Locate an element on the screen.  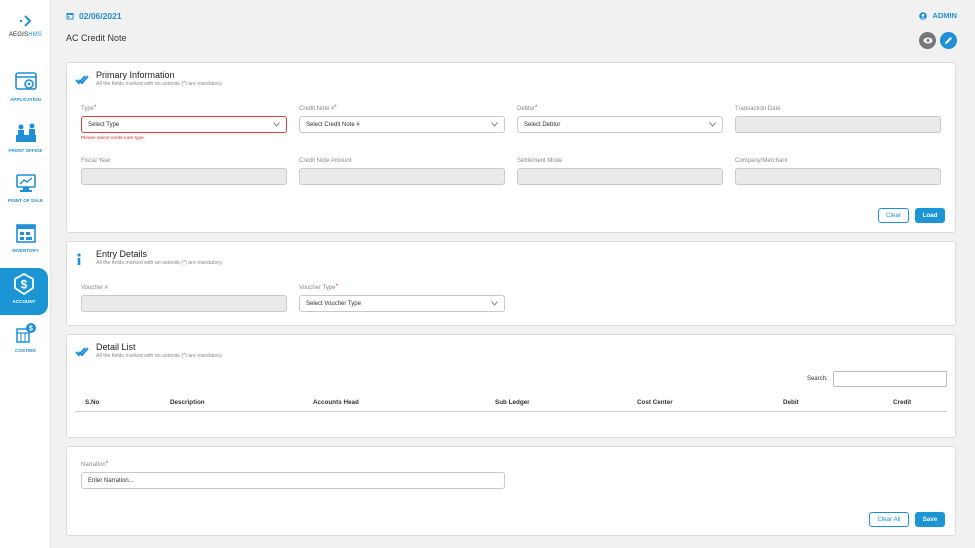
column-header: Accounts Head is located at coordinates (336, 402).